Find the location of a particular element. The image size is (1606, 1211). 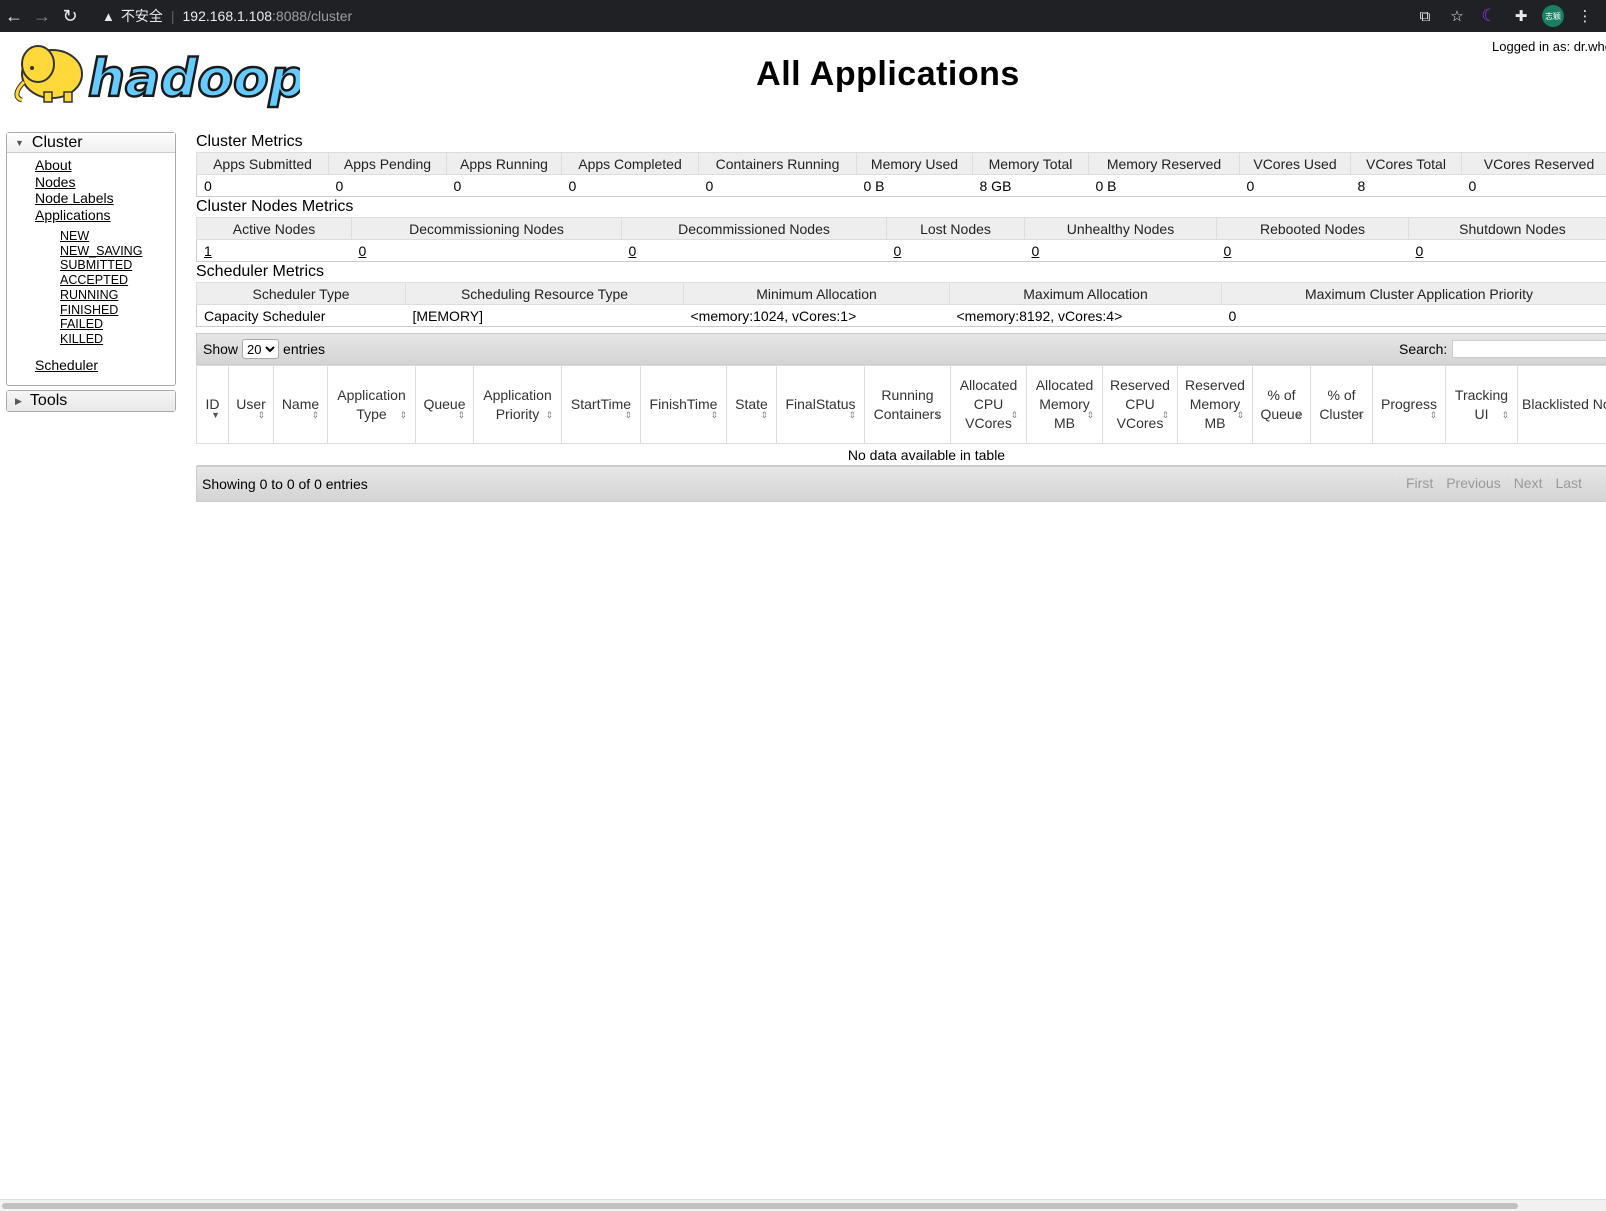

scrollbar-thumb is located at coordinates (760, 1206).